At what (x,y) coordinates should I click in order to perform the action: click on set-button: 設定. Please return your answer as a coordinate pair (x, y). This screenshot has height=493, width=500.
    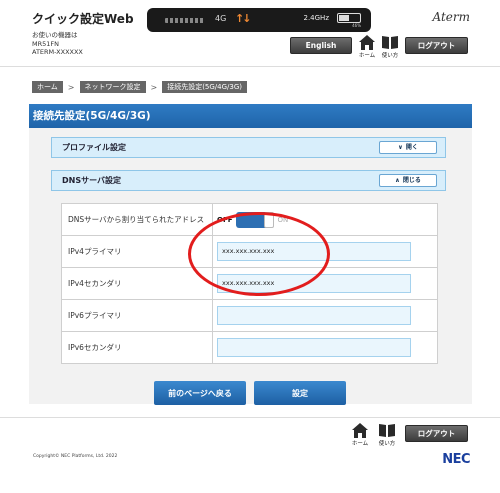
    Looking at the image, I should click on (300, 393).